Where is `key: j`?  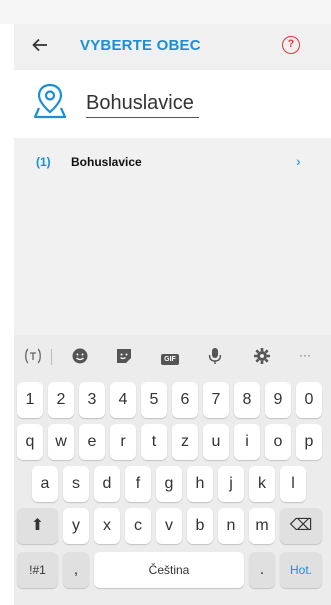 key: j is located at coordinates (231, 484).